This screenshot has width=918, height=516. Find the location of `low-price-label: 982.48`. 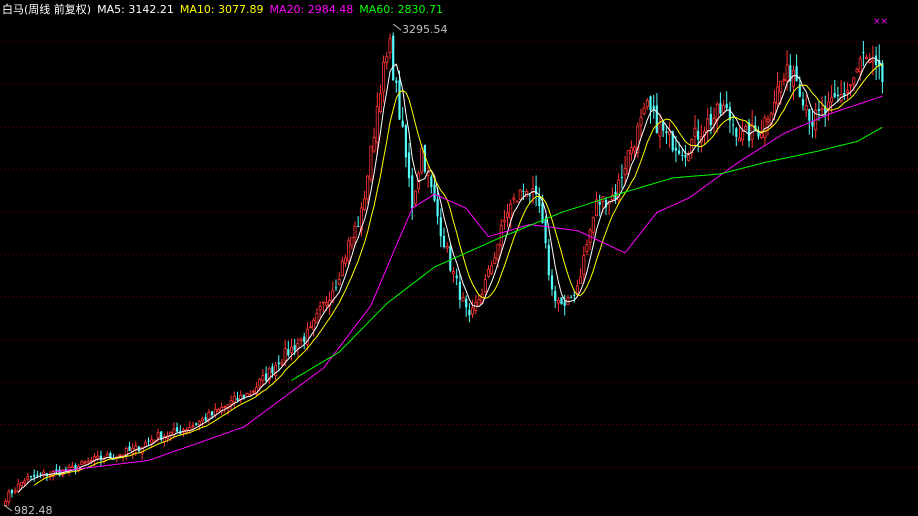

low-price-label: 982.48 is located at coordinates (33, 510).